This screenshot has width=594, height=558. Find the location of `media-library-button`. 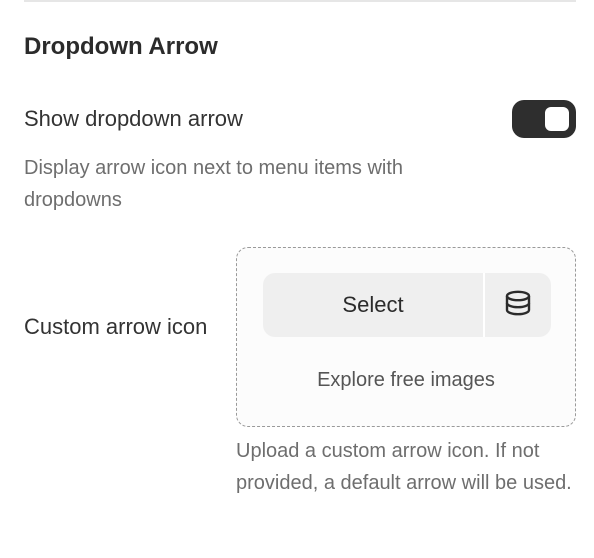

media-library-button is located at coordinates (518, 305).